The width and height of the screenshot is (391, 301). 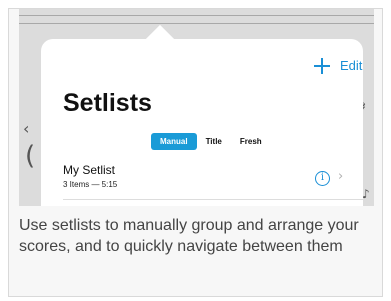 I want to click on edit-button: Edit, so click(x=351, y=65).